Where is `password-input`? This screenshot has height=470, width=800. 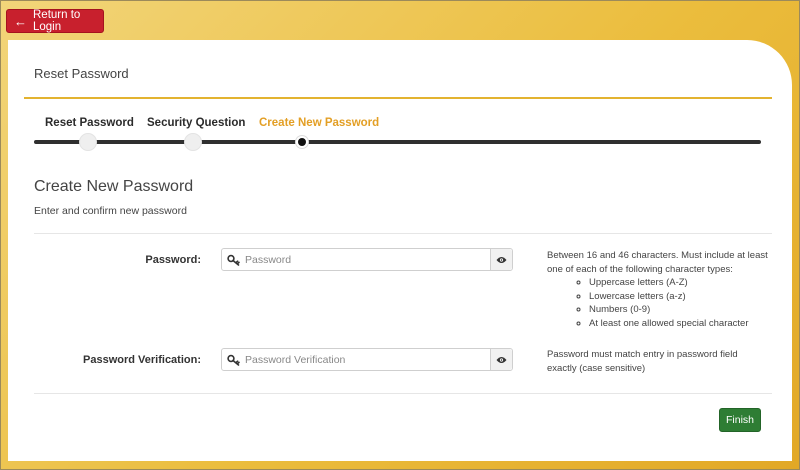
password-input is located at coordinates (366, 259).